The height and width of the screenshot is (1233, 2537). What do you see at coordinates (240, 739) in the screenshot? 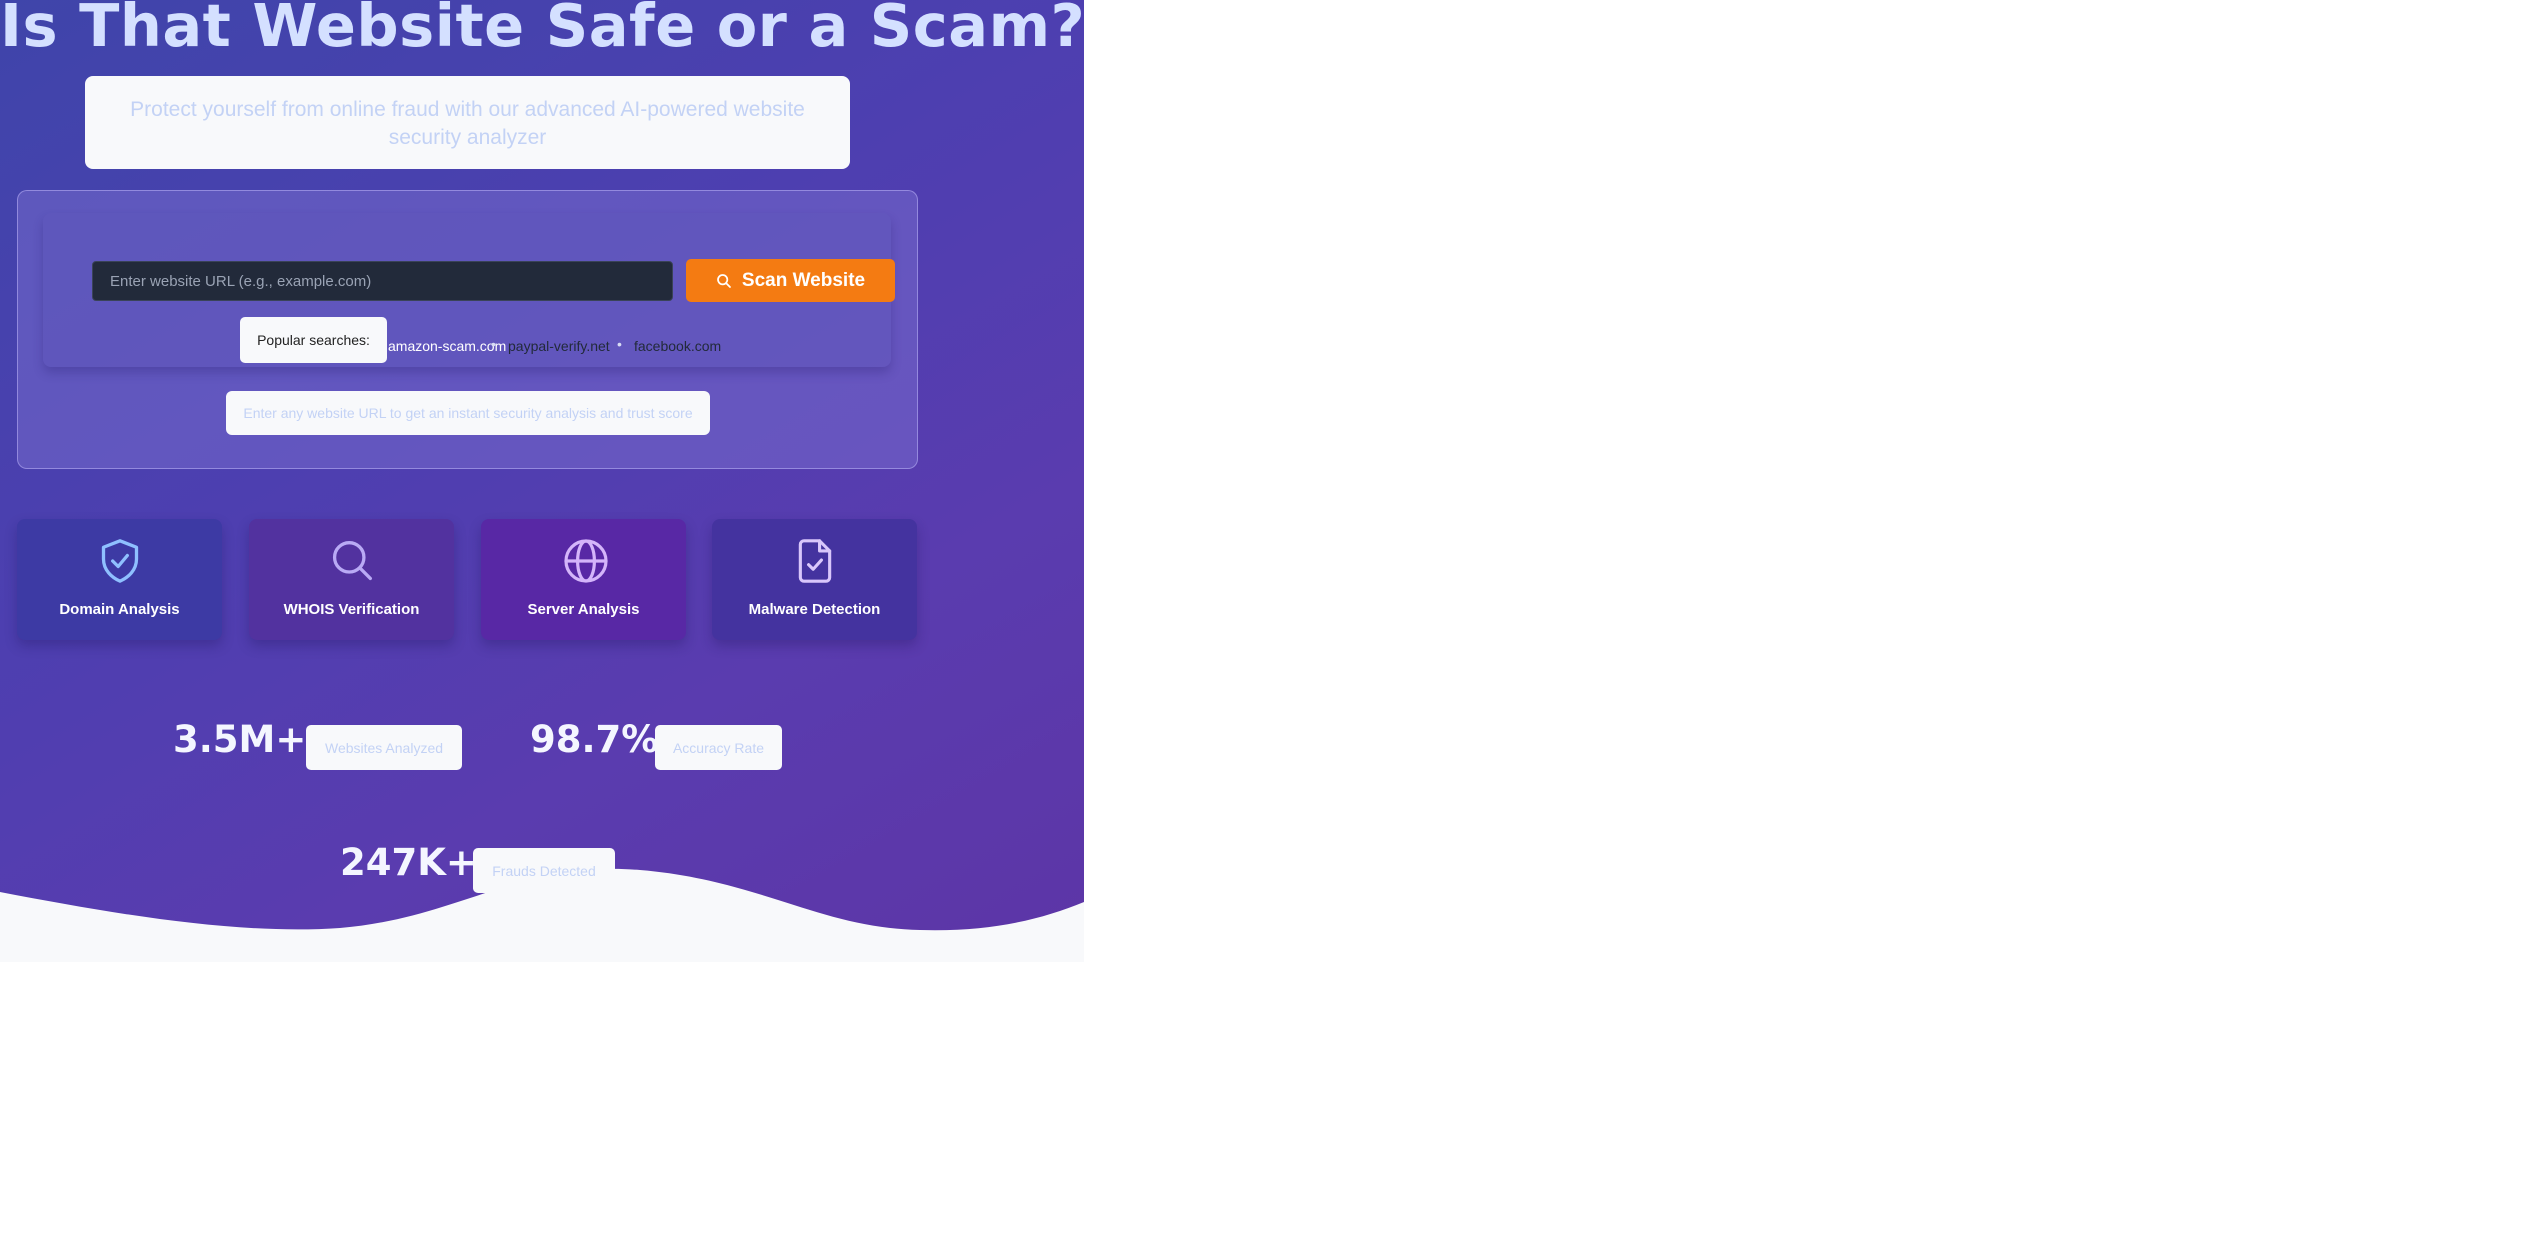
I see `stat-value: 3.5M+` at bounding box center [240, 739].